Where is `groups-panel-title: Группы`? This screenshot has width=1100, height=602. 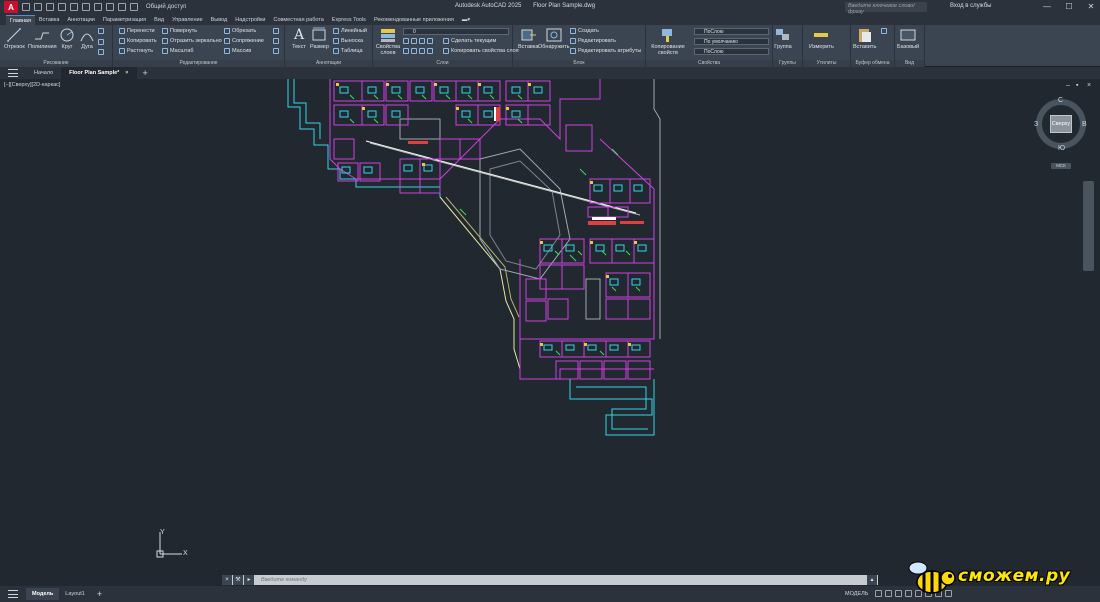
groups-panel-title: Группы is located at coordinates (787, 63).